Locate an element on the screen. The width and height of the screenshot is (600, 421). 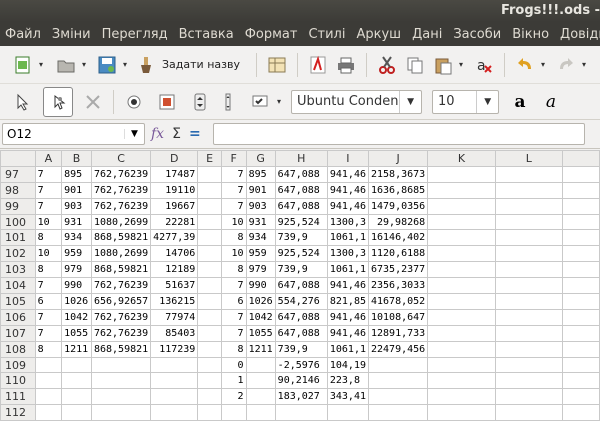
name-box: O12 ▼ is located at coordinates (73, 134).